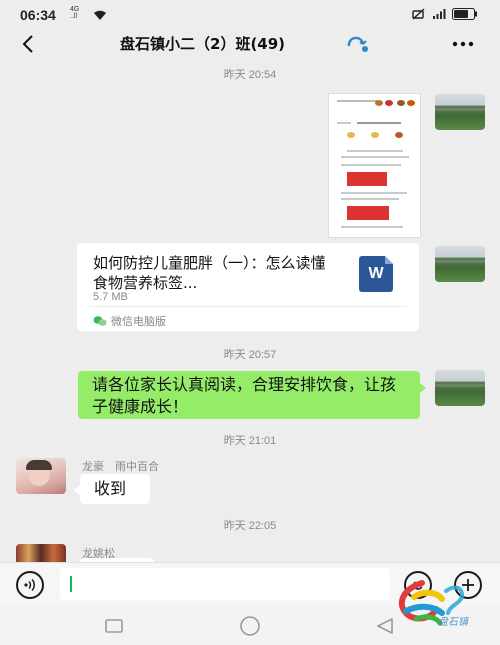 The width and height of the screenshot is (500, 645). Describe the element at coordinates (100, 321) in the screenshot. I see `wechat-pc-icon` at that location.